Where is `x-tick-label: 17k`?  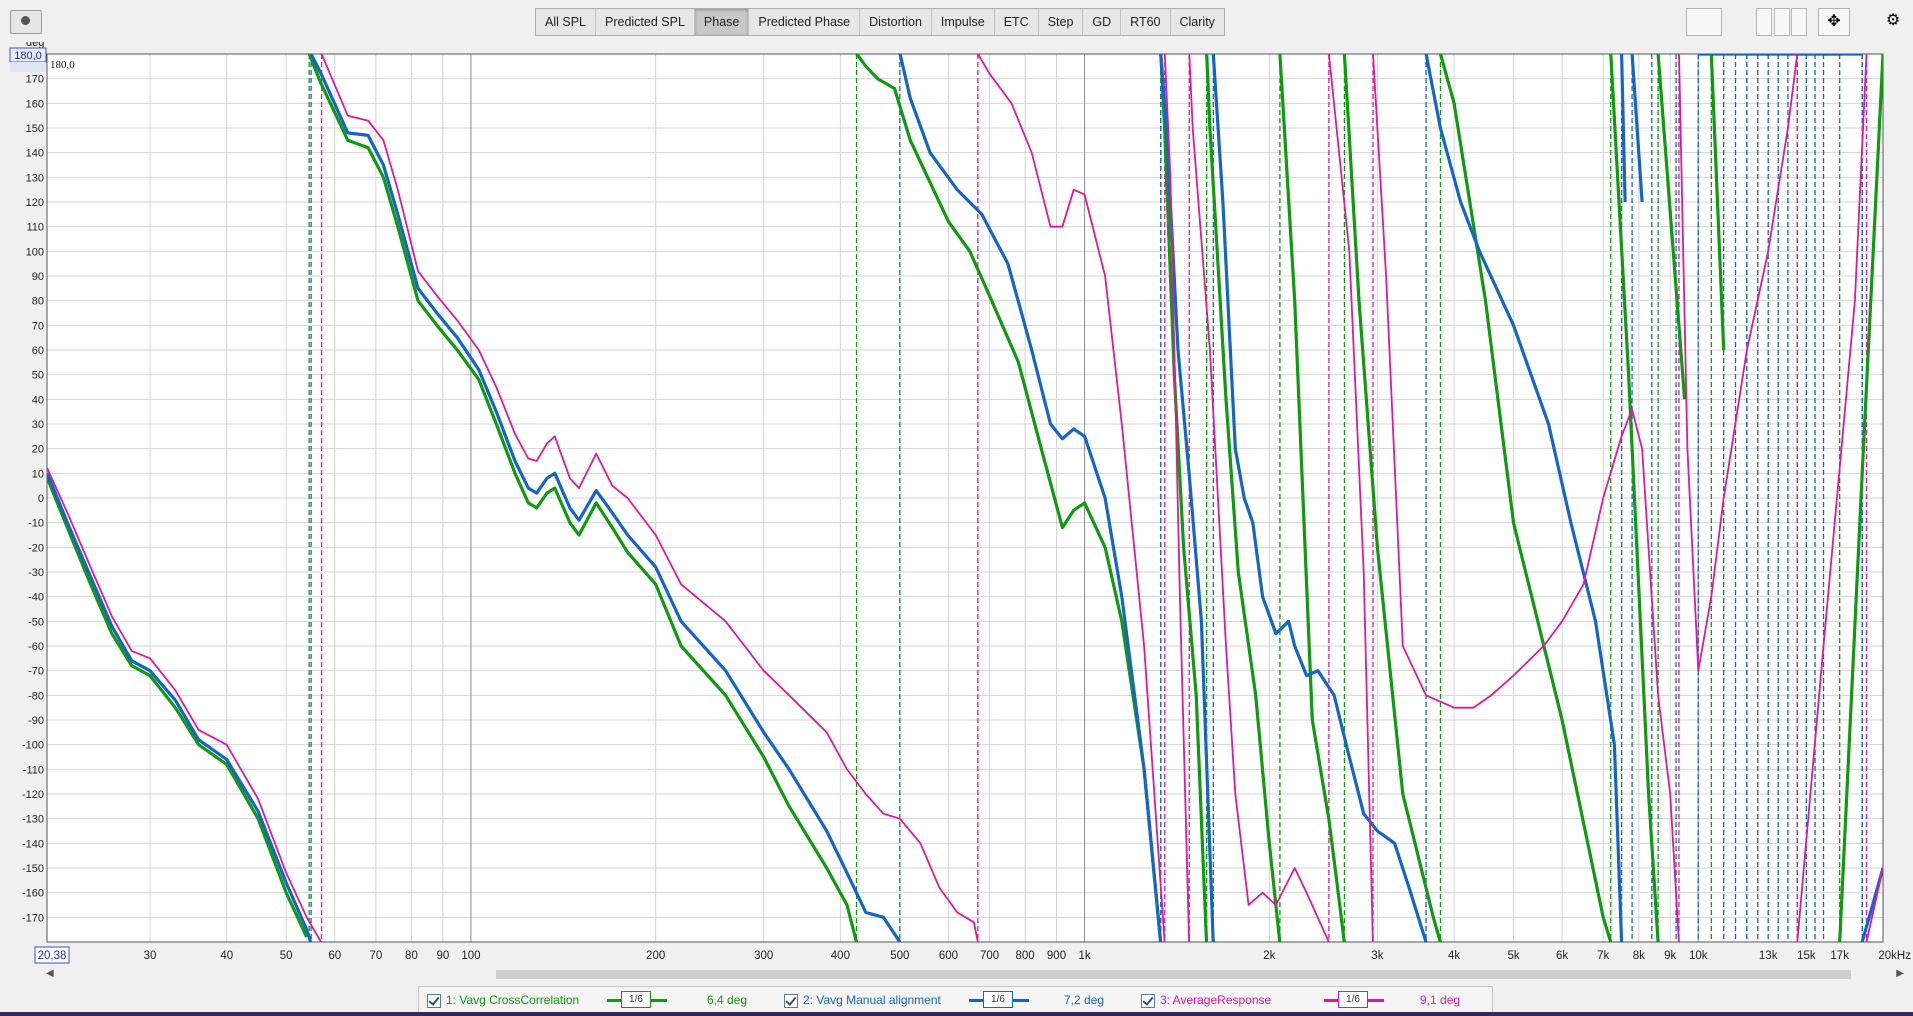 x-tick-label: 17k is located at coordinates (1839, 956).